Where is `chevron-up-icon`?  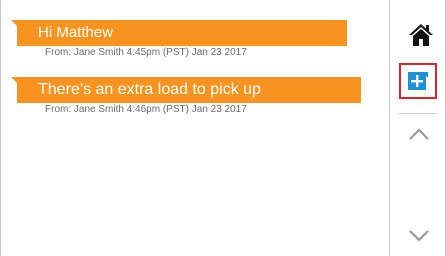 chevron-up-icon is located at coordinates (419, 134).